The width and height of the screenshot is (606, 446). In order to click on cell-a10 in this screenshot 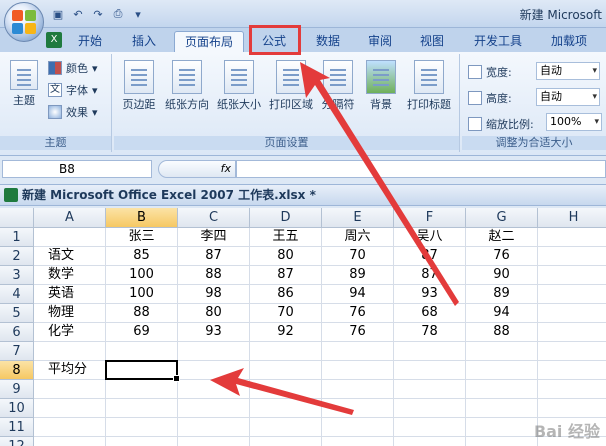, I will do `click(70, 408)`.